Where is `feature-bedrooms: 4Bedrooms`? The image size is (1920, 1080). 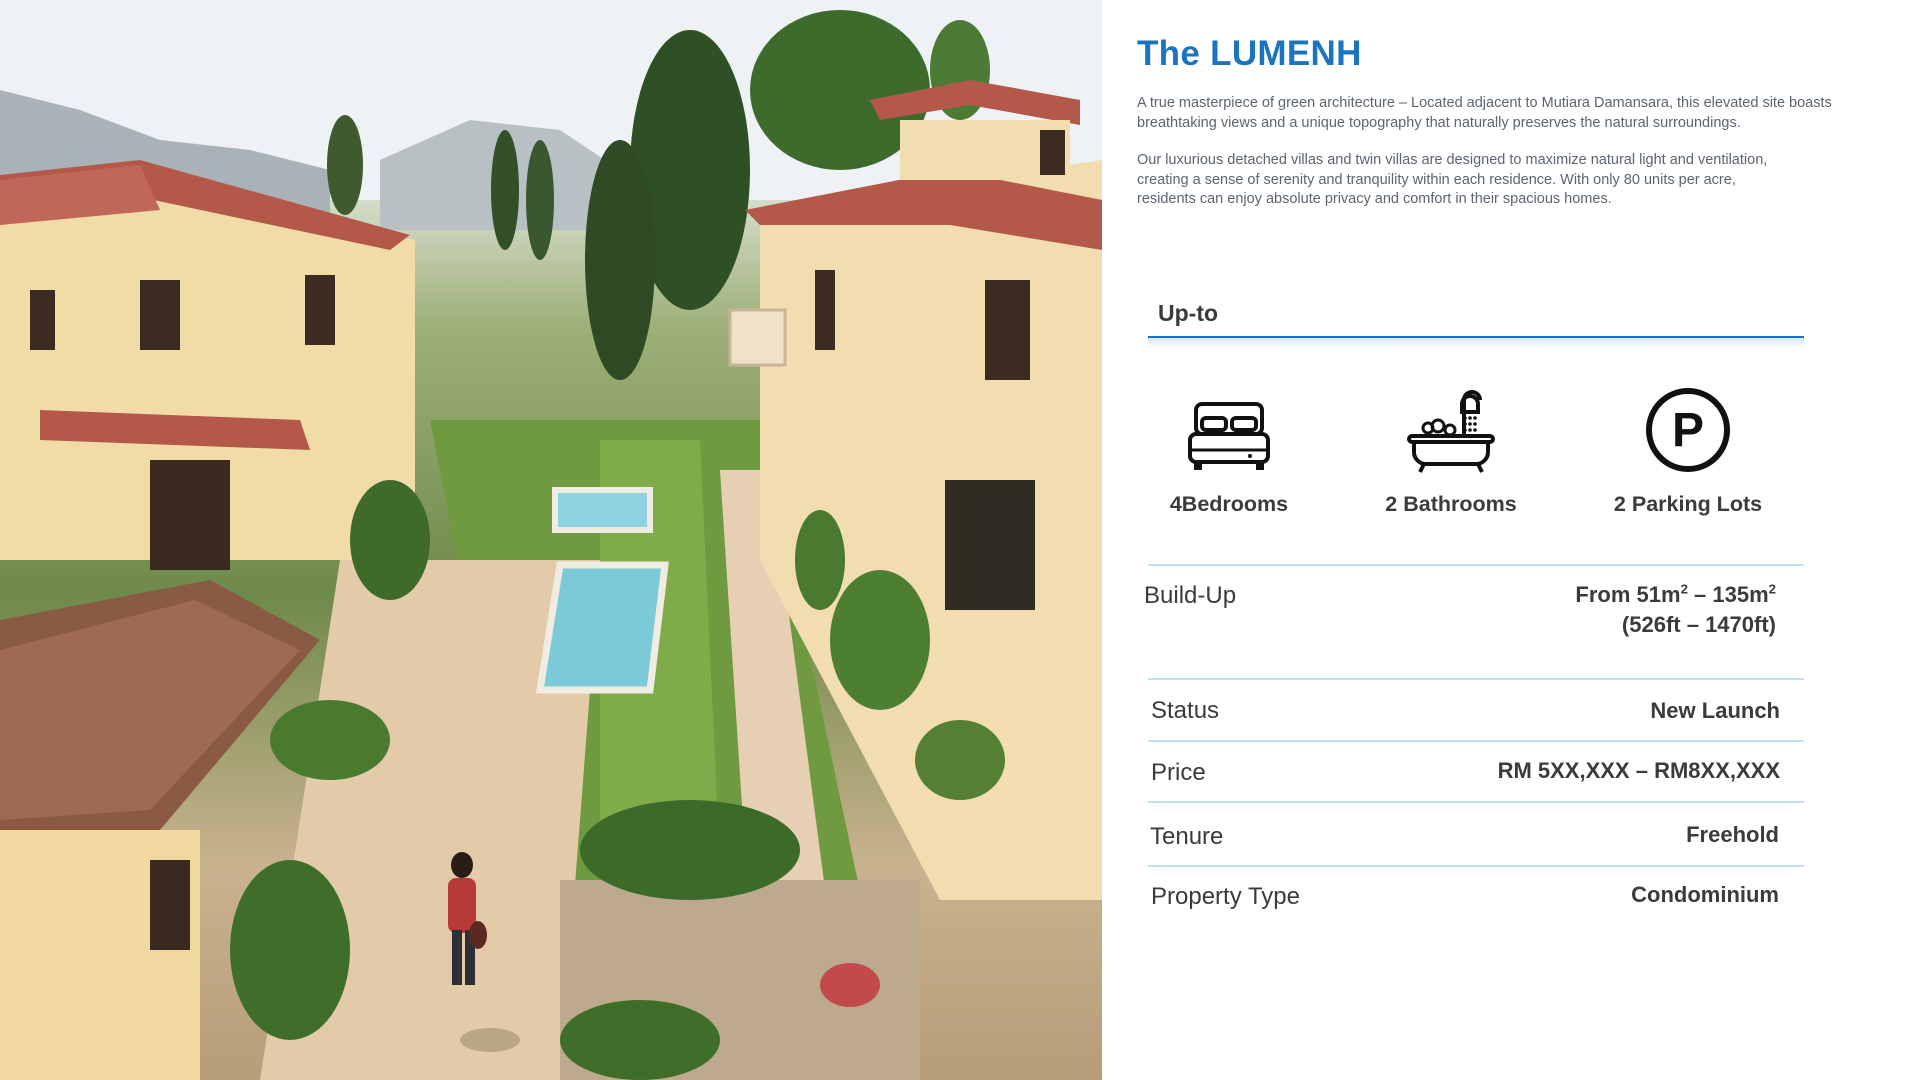 feature-bedrooms: 4Bedrooms is located at coordinates (1229, 448).